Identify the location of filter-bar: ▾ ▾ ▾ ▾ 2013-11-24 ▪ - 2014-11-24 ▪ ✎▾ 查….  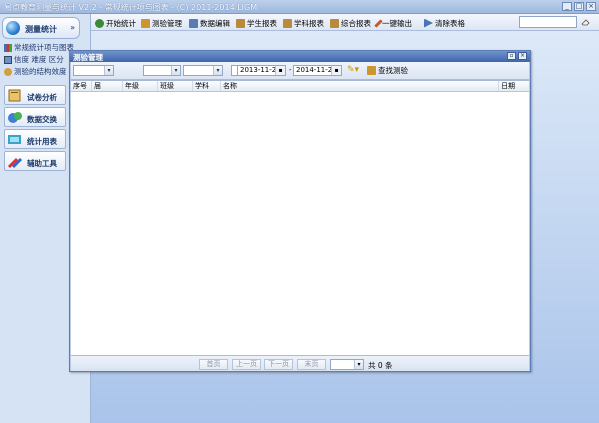
(300, 71).